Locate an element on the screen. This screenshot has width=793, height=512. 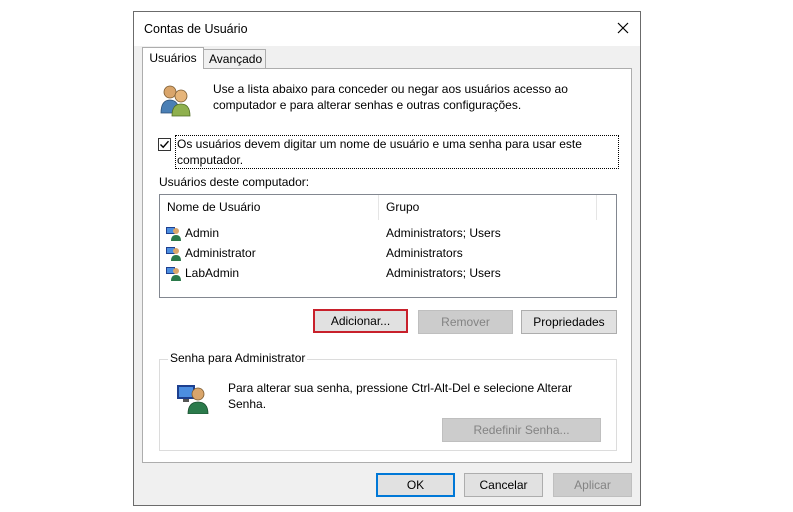
tab-usuarios: Usuários is located at coordinates (173, 58).